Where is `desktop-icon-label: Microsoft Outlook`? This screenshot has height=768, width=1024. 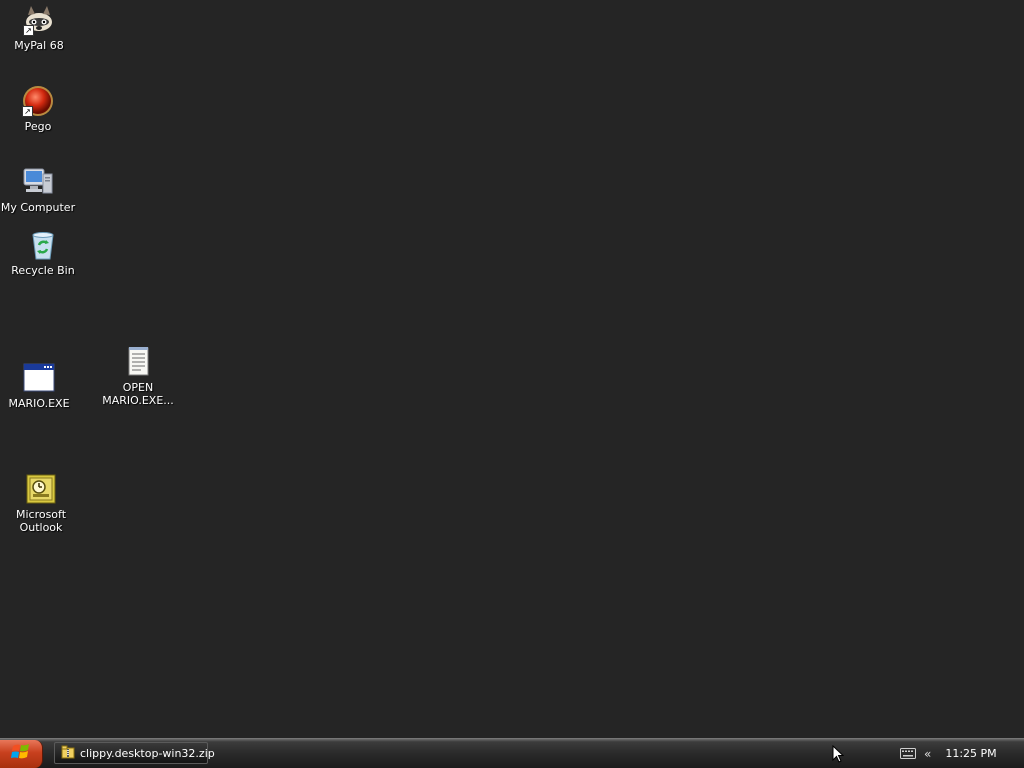 desktop-icon-label: Microsoft Outlook is located at coordinates (41, 521).